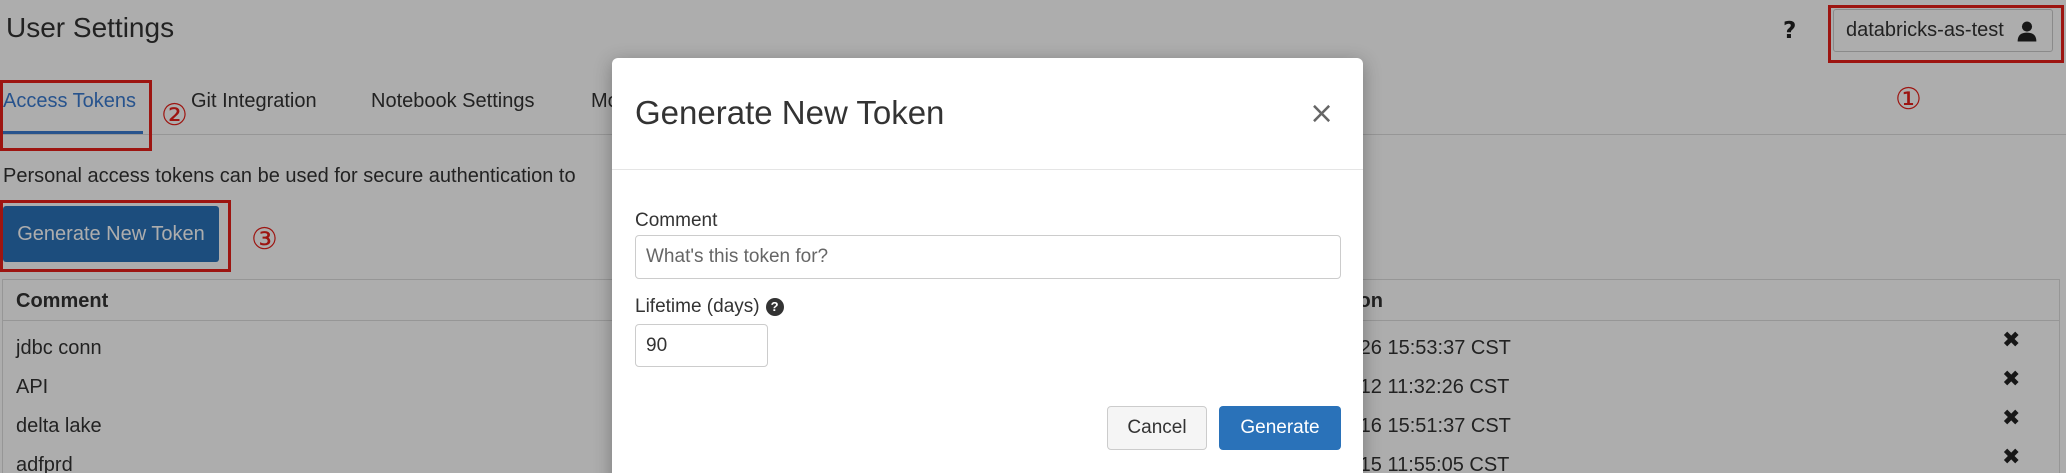 The width and height of the screenshot is (2066, 473). What do you see at coordinates (1280, 428) in the screenshot?
I see `generate-button: Generate` at bounding box center [1280, 428].